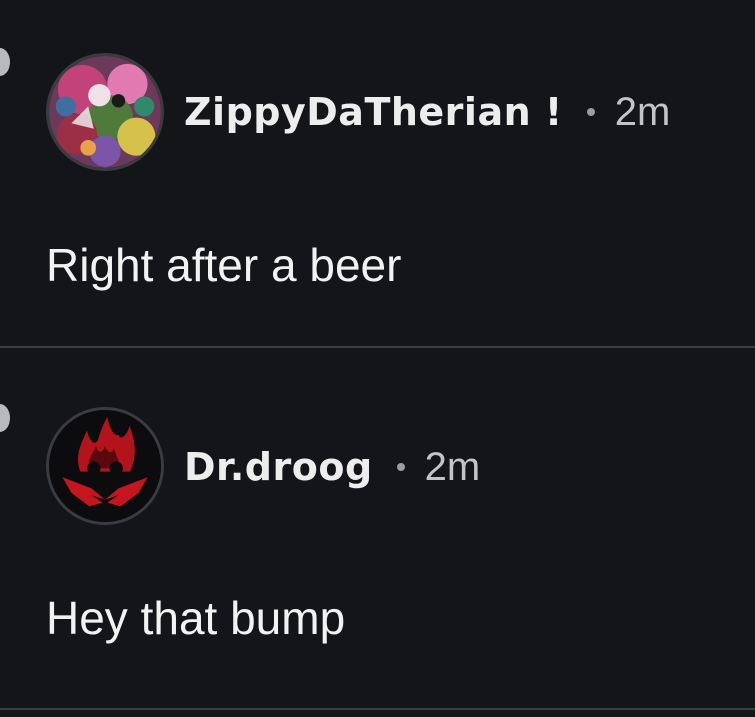 Image resolution: width=755 pixels, height=717 pixels. I want to click on username: ZippyDaTherian !, so click(373, 112).